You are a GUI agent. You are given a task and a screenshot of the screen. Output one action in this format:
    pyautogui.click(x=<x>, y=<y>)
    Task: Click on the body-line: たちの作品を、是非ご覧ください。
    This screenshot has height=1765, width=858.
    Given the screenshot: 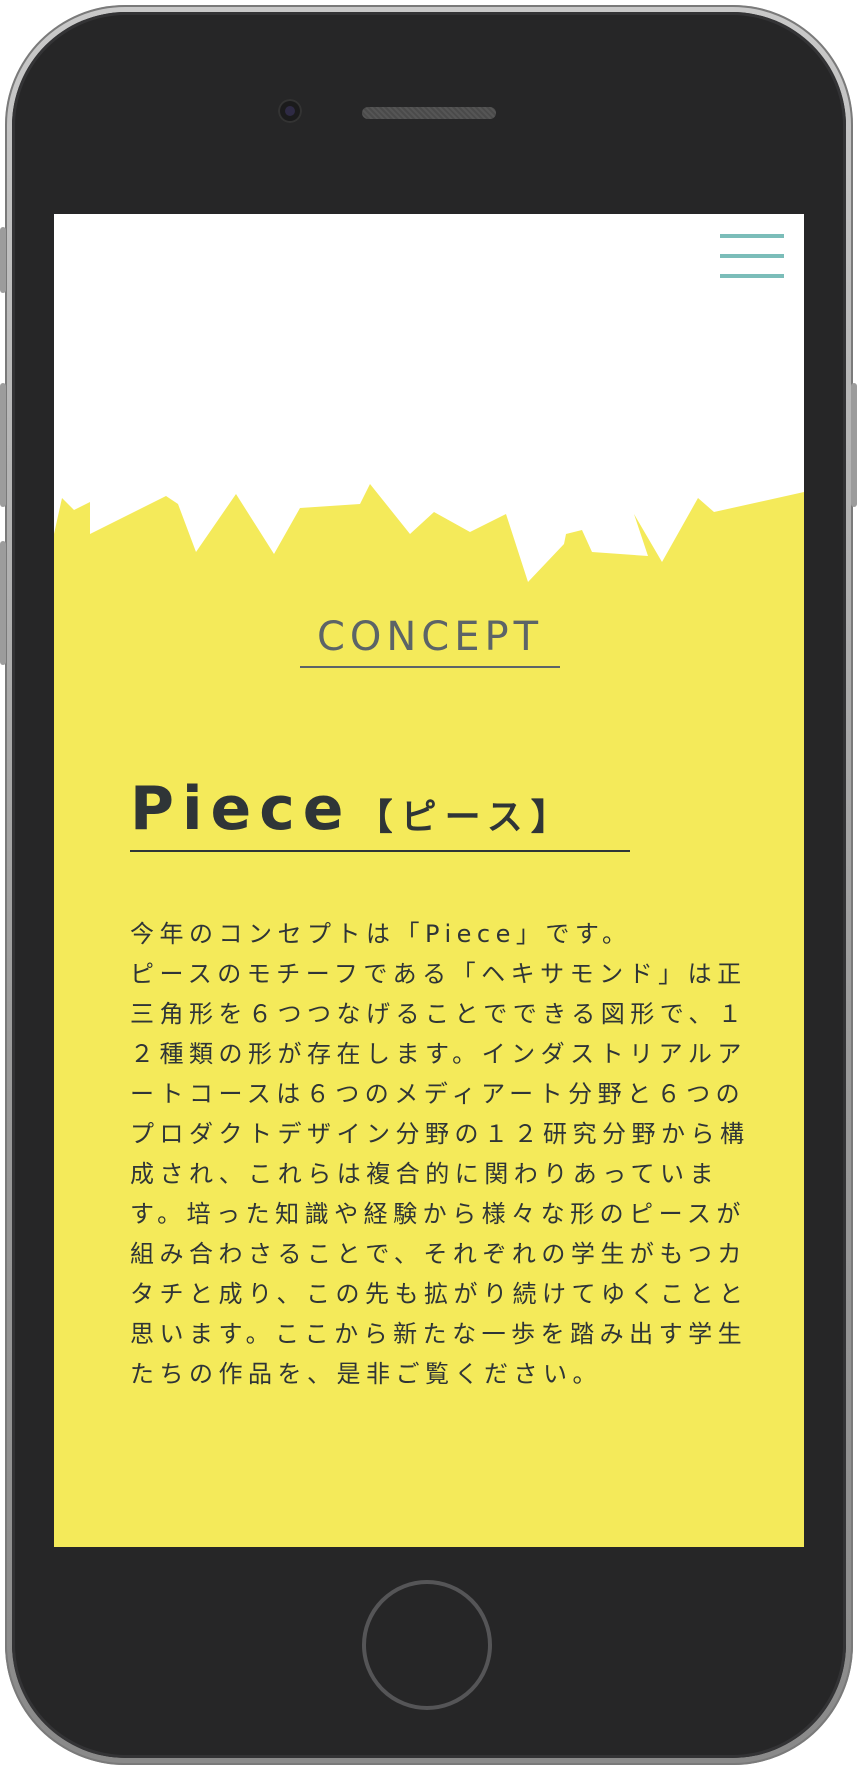 What is the action you would take?
    pyautogui.click(x=366, y=1374)
    